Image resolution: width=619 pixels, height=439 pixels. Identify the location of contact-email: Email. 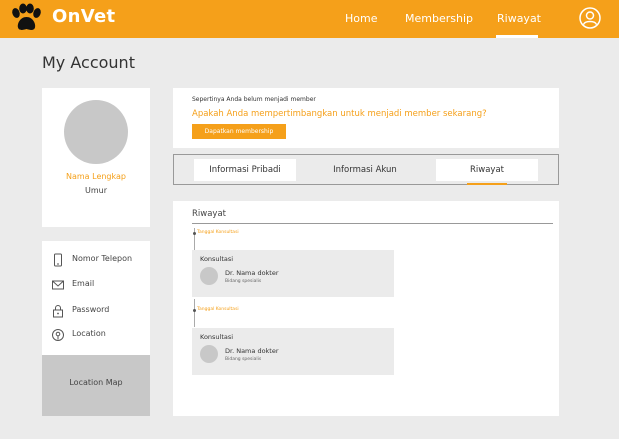
(96, 285).